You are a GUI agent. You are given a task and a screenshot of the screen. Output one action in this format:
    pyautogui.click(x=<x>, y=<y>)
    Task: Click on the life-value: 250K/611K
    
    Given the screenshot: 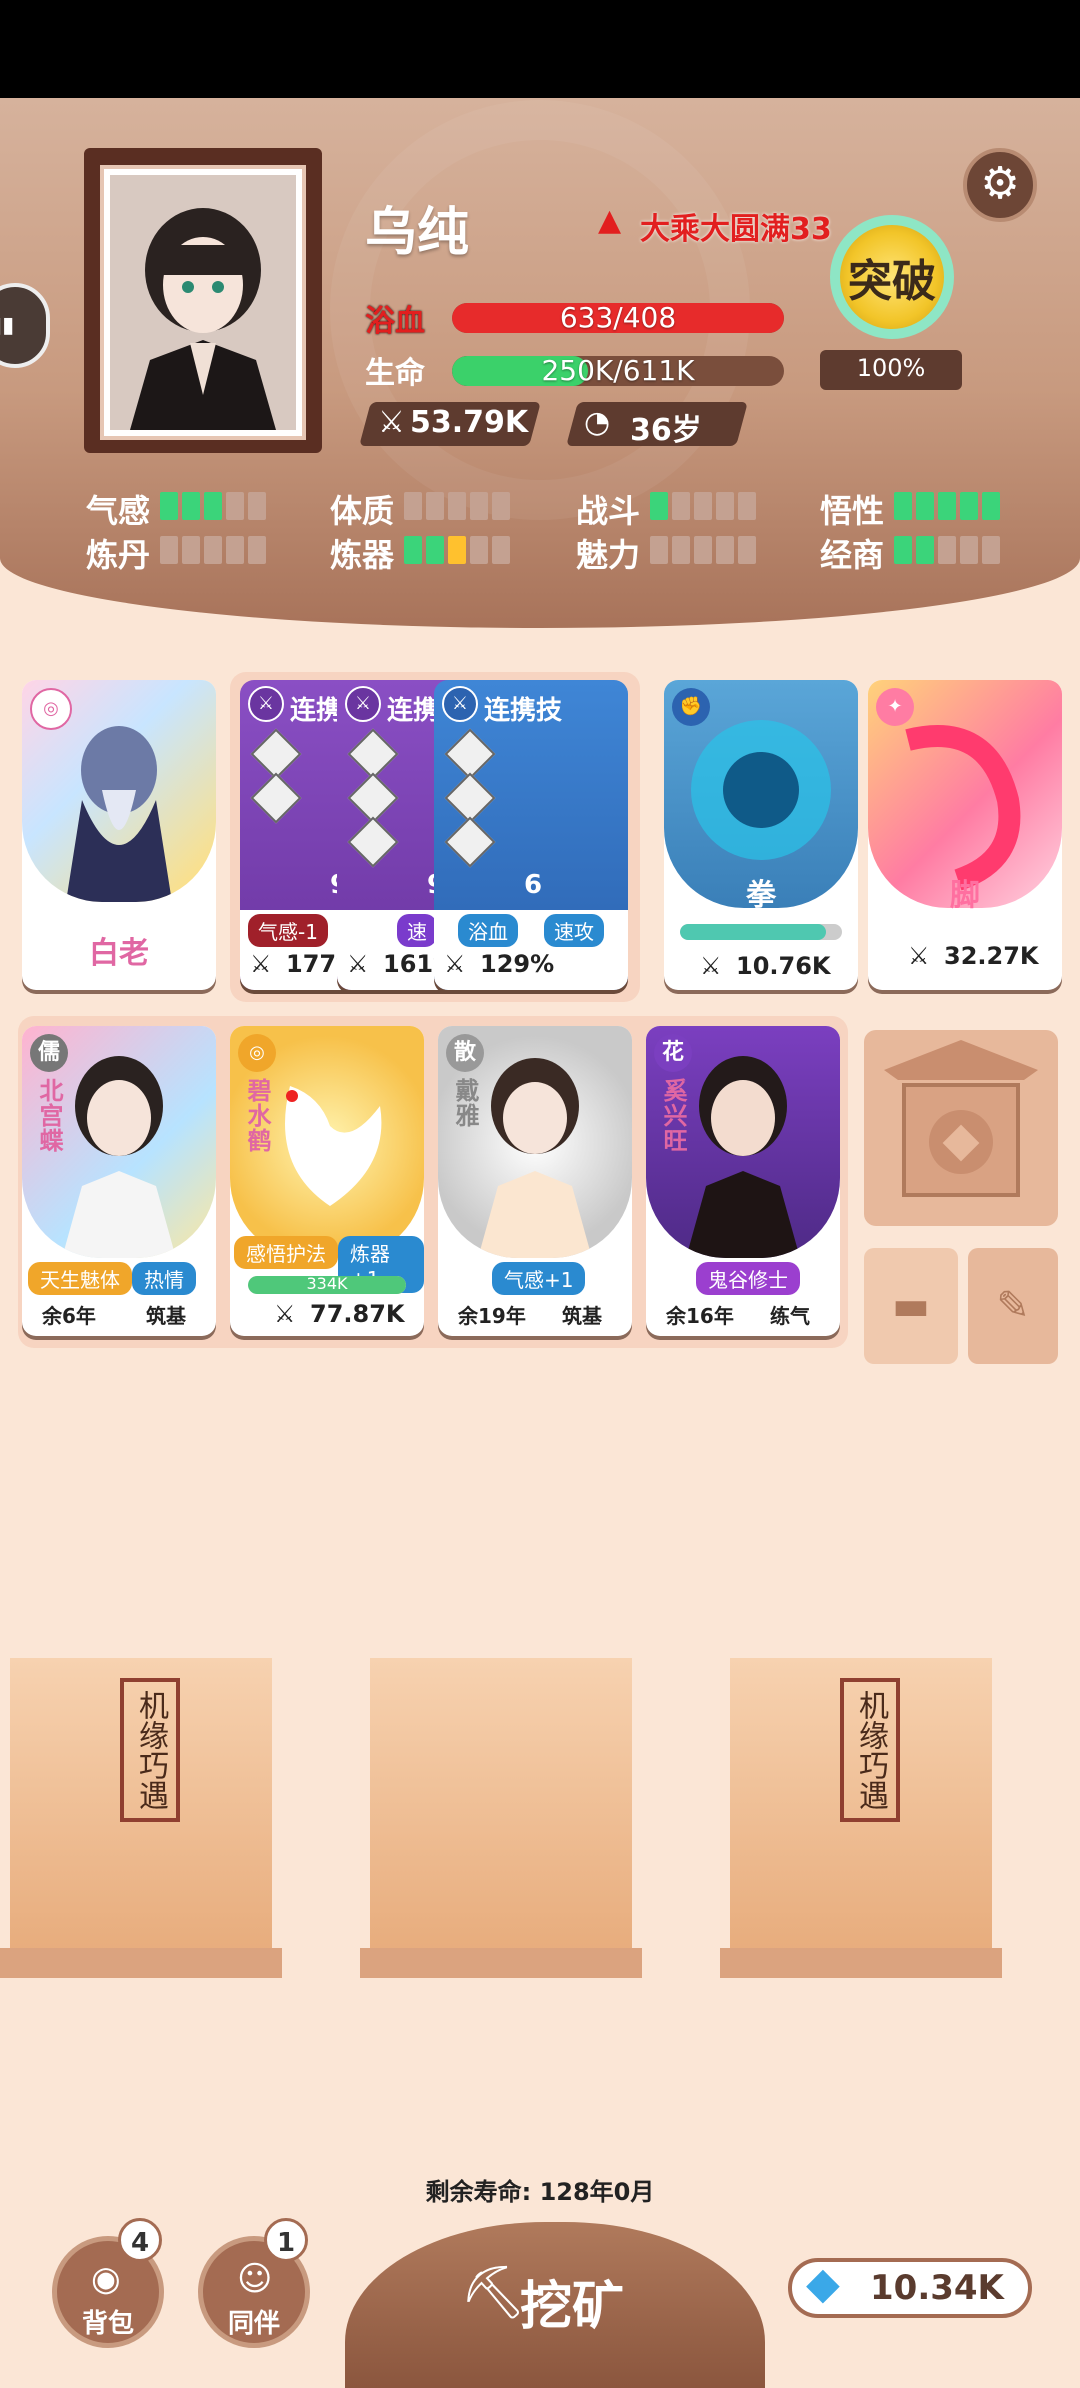 What is the action you would take?
    pyautogui.click(x=618, y=371)
    